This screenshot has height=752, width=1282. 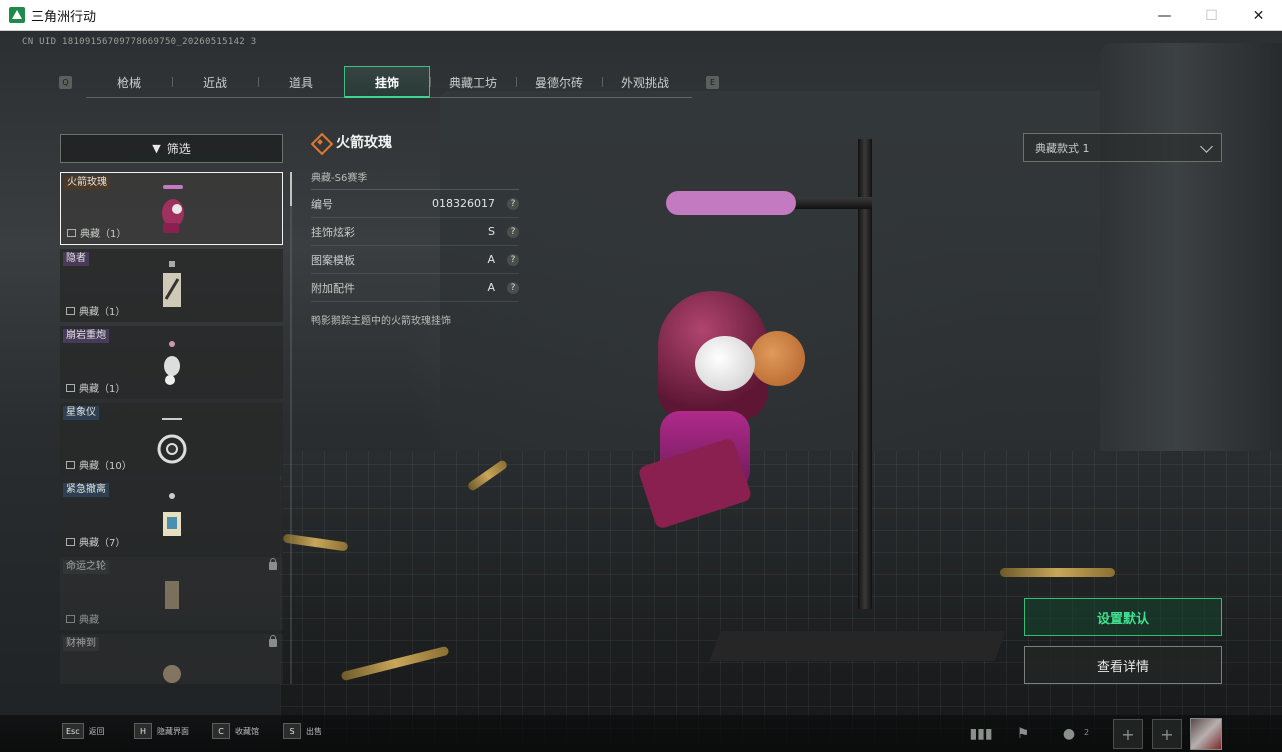 I want to click on window-titlebar: 三角洲行动 — ☐ ✕, so click(x=641, y=15).